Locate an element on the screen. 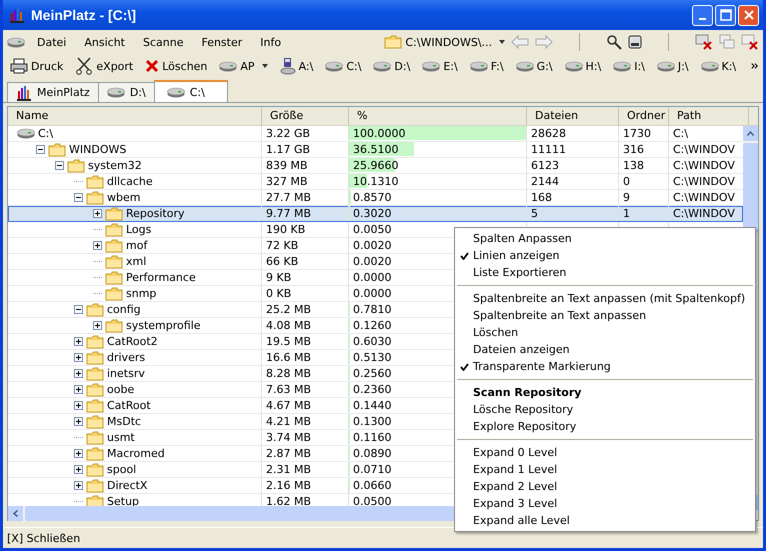 The width and height of the screenshot is (766, 551). table-cell: 2144 is located at coordinates (545, 181).